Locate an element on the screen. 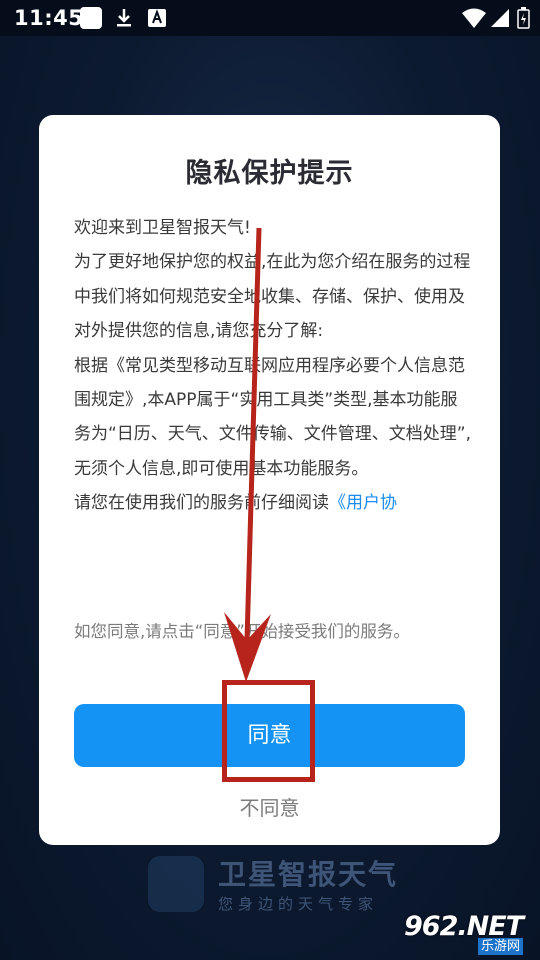 The image size is (540, 960). content-paragraph: 欢迎来到卫星智报天气! is located at coordinates (162, 228).